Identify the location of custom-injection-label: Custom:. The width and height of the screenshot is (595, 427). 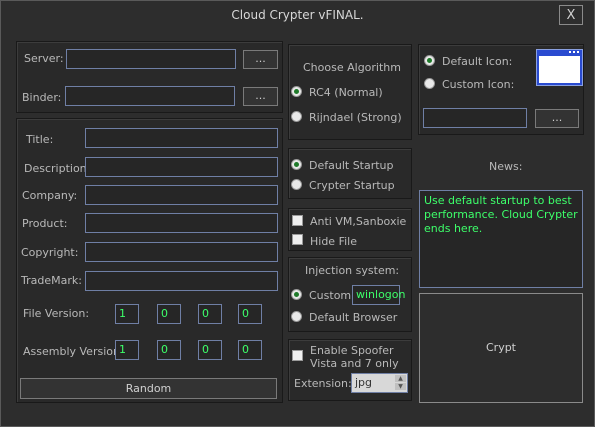
(332, 295).